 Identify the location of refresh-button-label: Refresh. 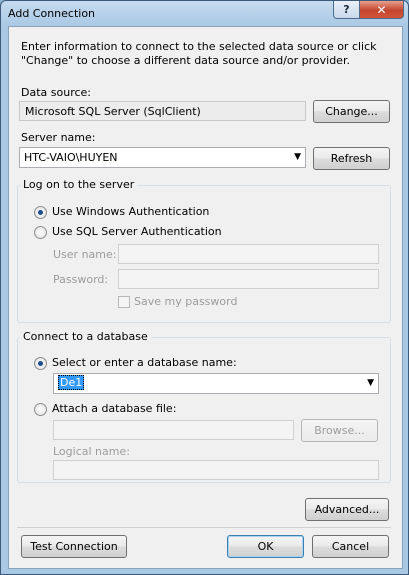
(351, 158).